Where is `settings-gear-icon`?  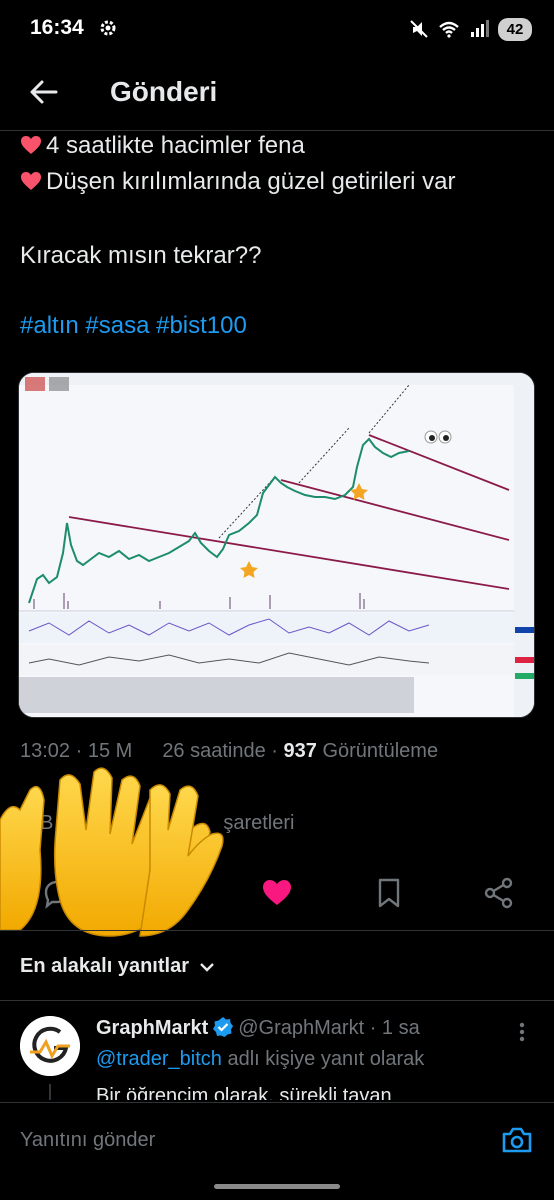 settings-gear-icon is located at coordinates (108, 28).